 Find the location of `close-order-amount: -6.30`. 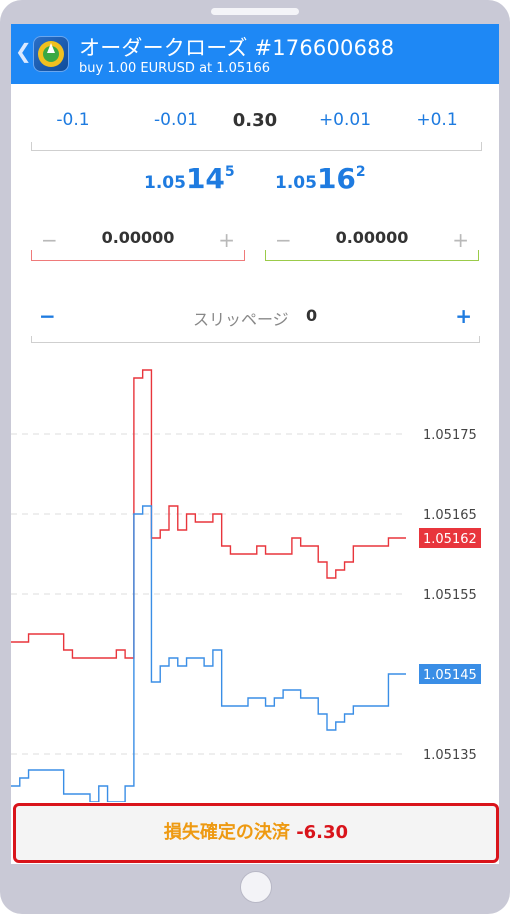

close-order-amount: -6.30 is located at coordinates (322, 832).